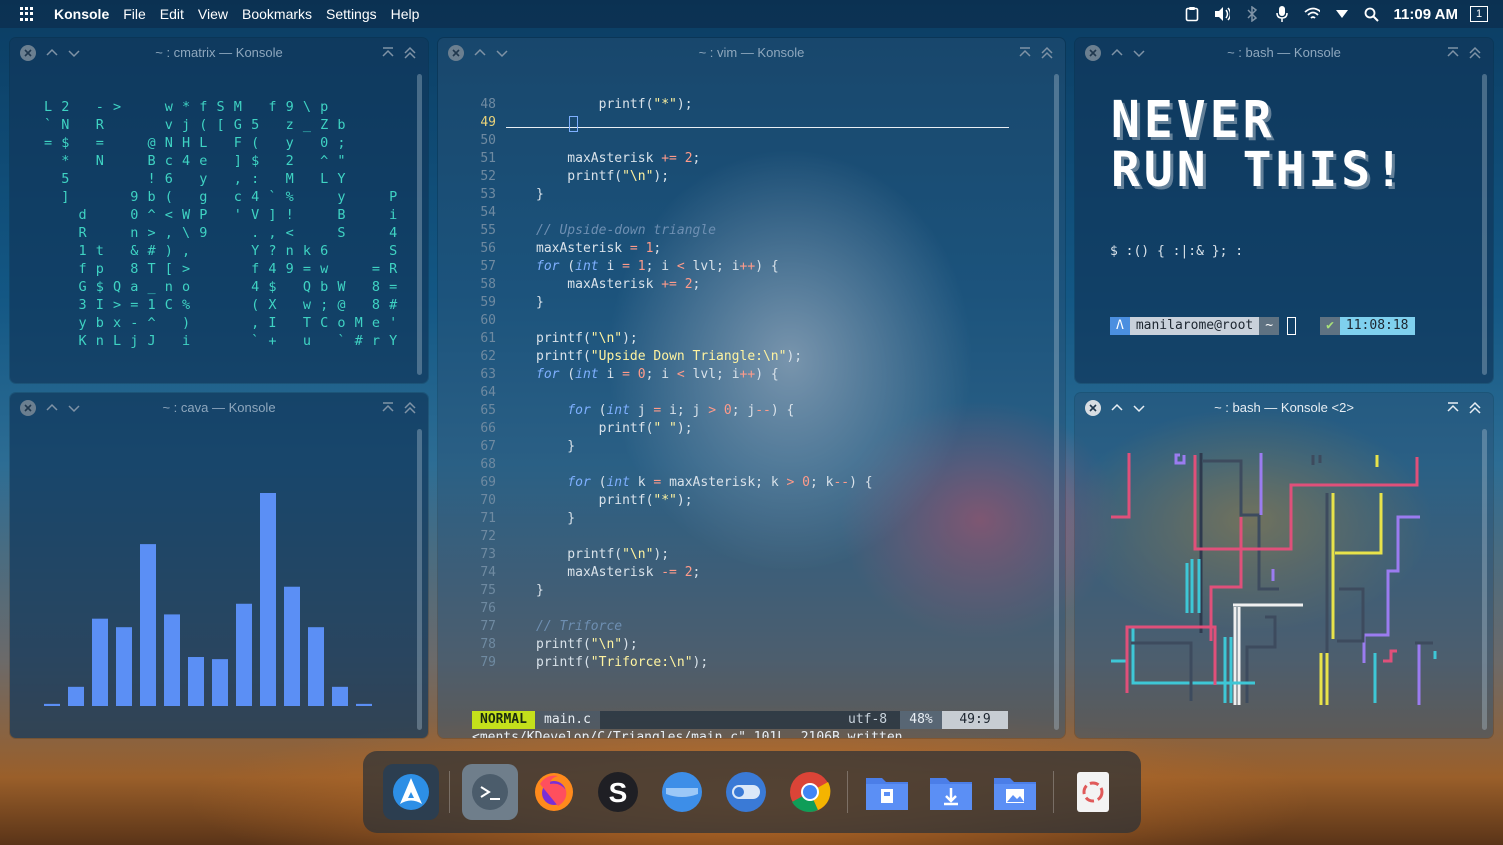 Image resolution: width=1503 pixels, height=845 pixels. Describe the element at coordinates (887, 792) in the screenshot. I see `folder-documents-icon` at that location.